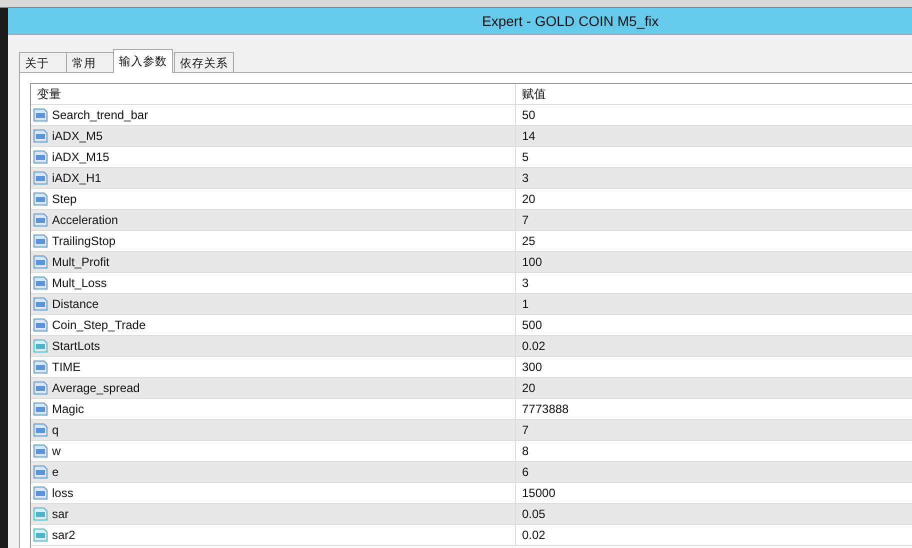 The width and height of the screenshot is (912, 548). What do you see at coordinates (532, 262) in the screenshot?
I see `table-cell-text: 100` at bounding box center [532, 262].